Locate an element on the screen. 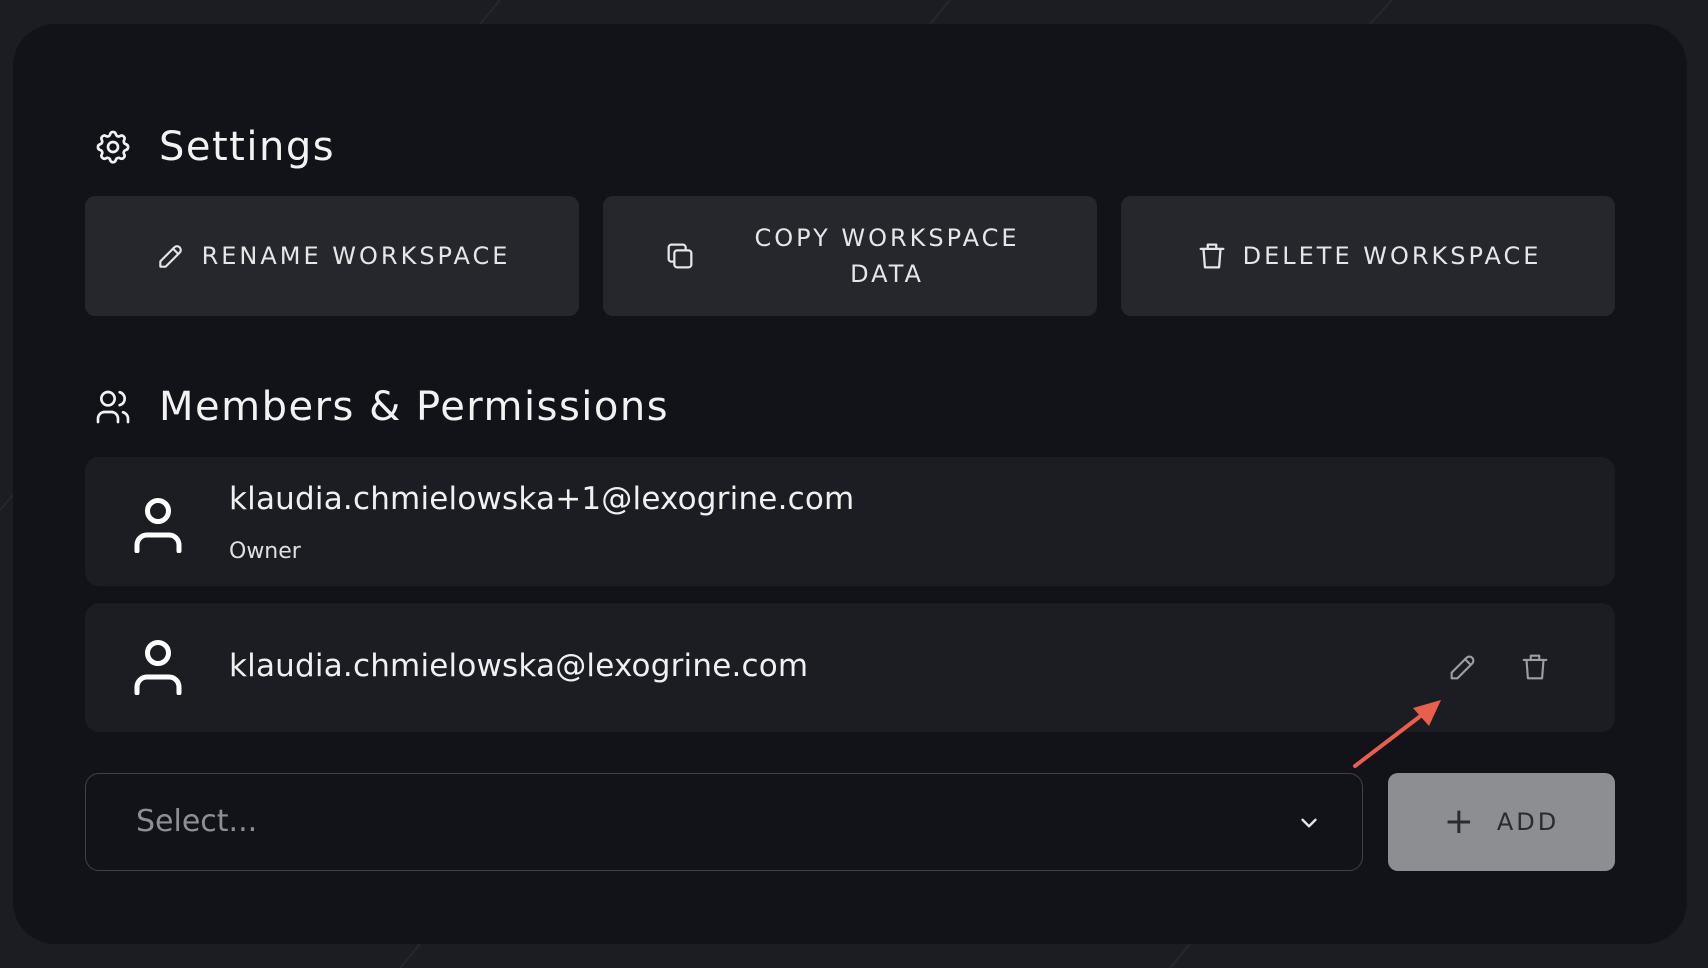 The width and height of the screenshot is (1708, 968). delete-workspace-button: DELETE WORKSPACE is located at coordinates (1368, 256).